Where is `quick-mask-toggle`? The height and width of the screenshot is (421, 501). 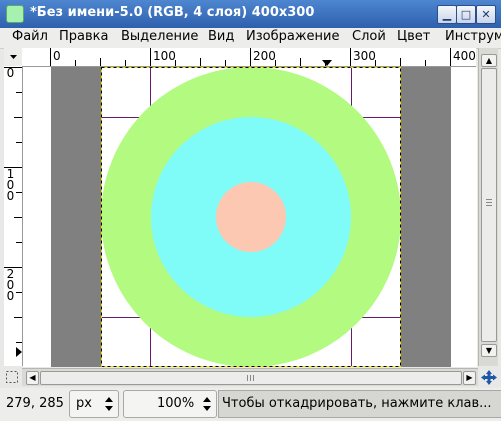 quick-mask-toggle is located at coordinates (12, 377).